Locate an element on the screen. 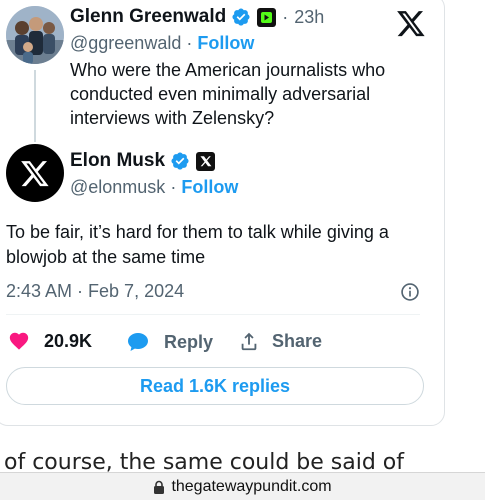 This screenshot has height=500, width=485. quoted-handle-row: @ggreenwald · Follow is located at coordinates (162, 43).